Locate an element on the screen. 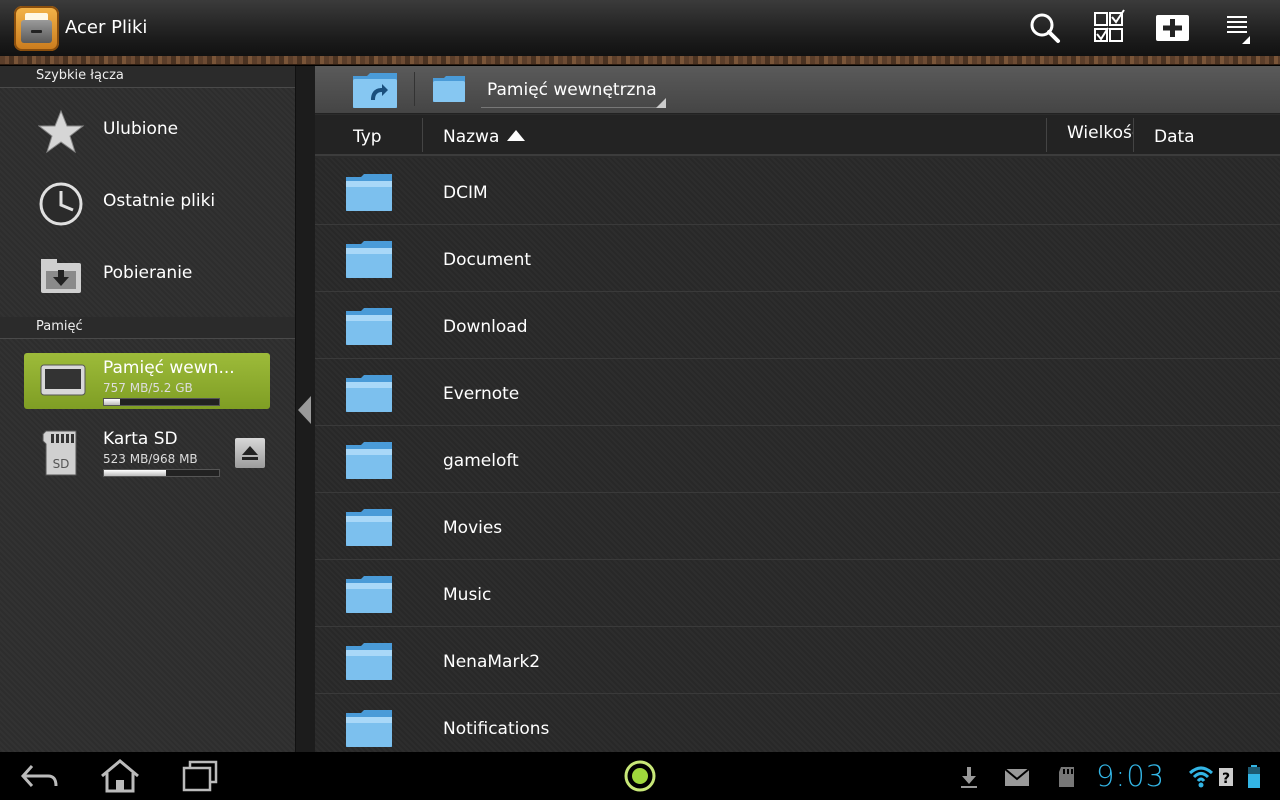  eject-button is located at coordinates (250, 453).